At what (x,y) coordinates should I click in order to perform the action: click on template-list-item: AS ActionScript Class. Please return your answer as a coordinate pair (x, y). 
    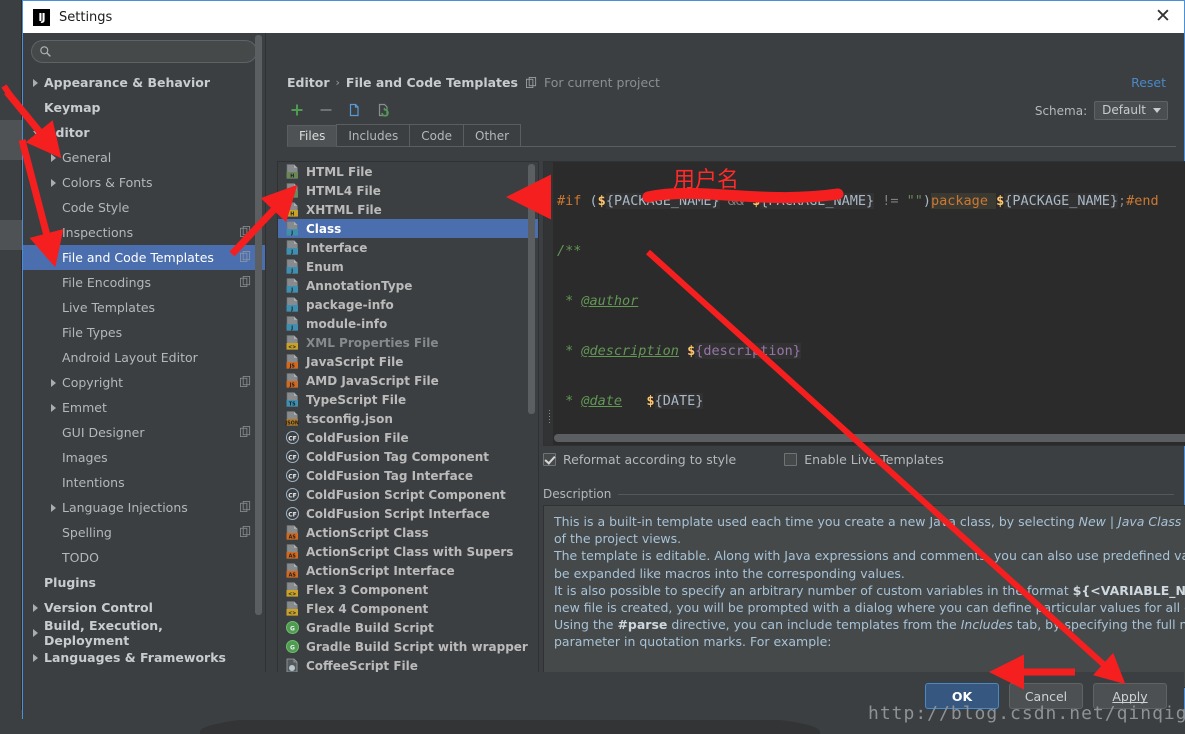
    Looking at the image, I should click on (408, 532).